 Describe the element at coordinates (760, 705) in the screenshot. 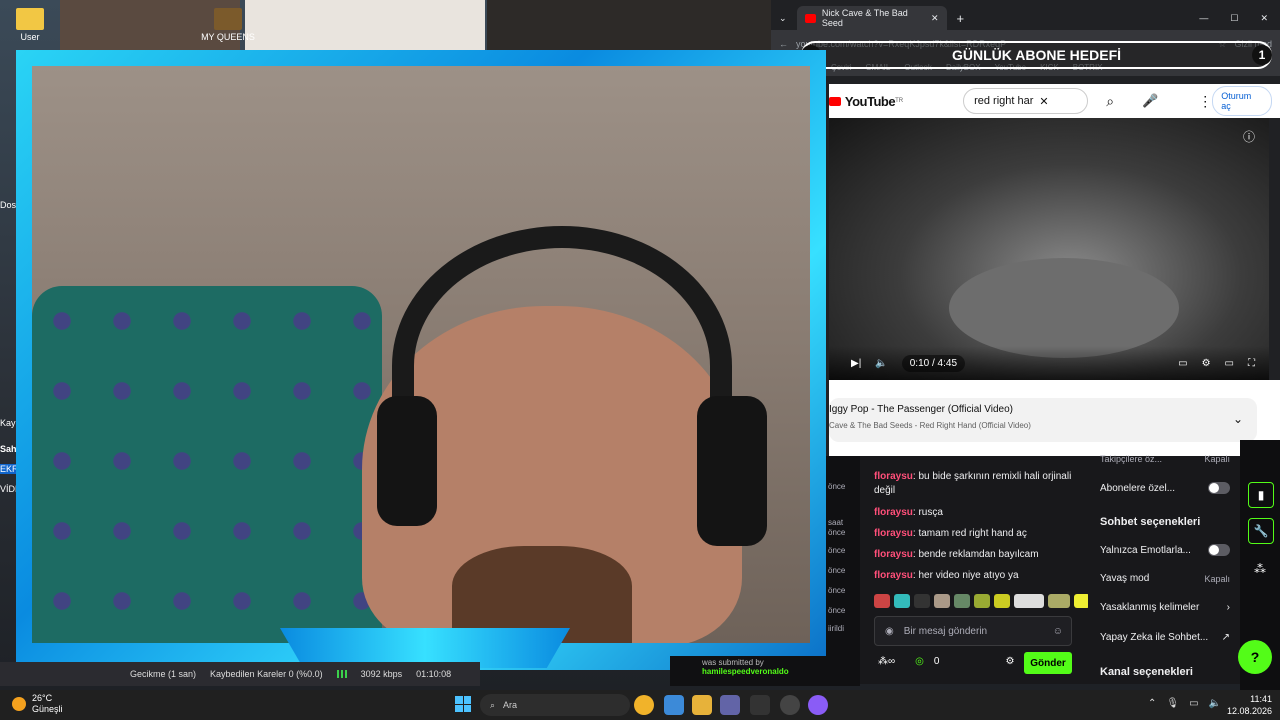

I see `epic-games-icon` at that location.